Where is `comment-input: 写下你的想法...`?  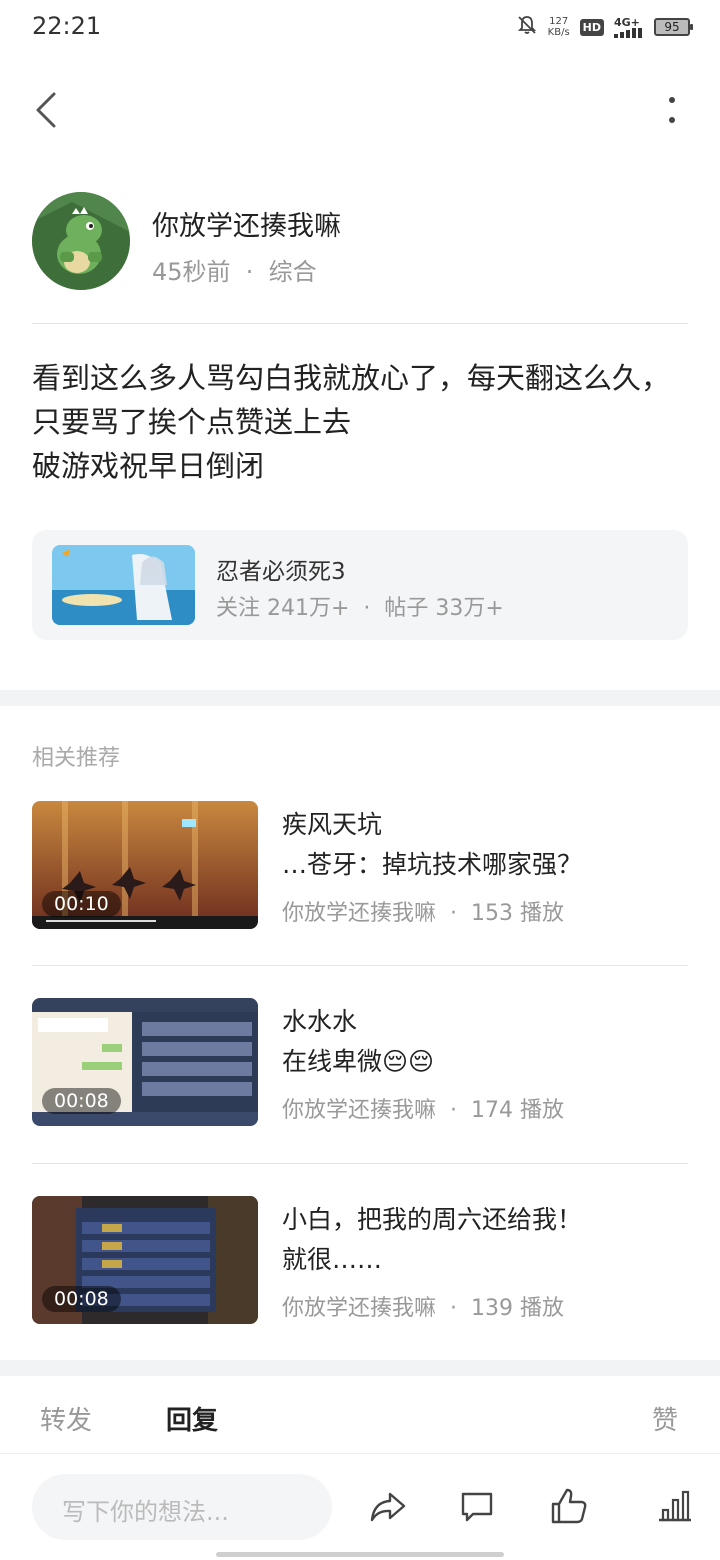 comment-input: 写下你的想法... is located at coordinates (182, 1507).